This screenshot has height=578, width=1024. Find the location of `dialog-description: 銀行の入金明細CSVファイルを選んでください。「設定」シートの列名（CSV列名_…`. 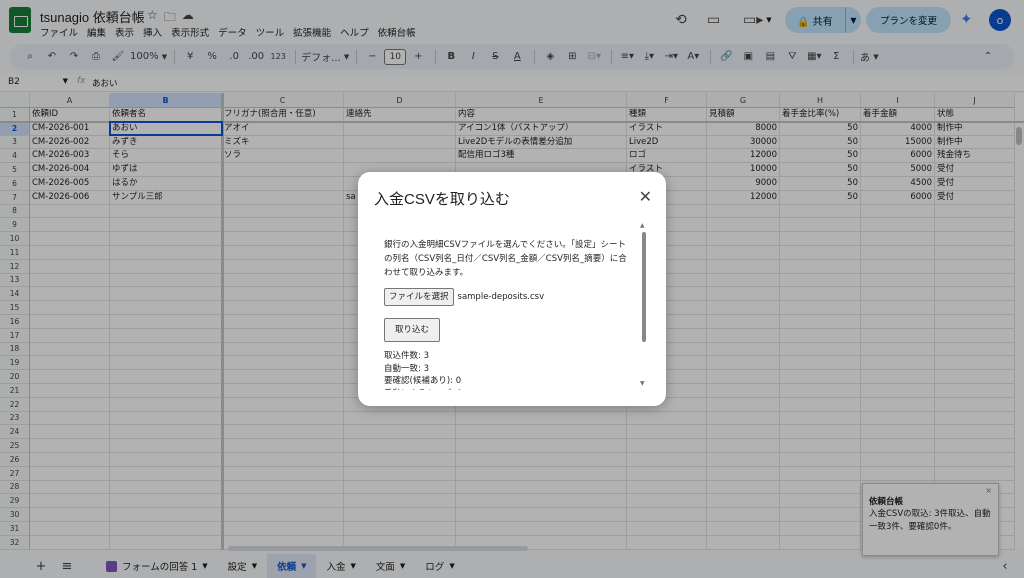

dialog-description: 銀行の入金明細CSVファイルを選んでください。「設定」シートの列名（CSV列名_… is located at coordinates (505, 259).